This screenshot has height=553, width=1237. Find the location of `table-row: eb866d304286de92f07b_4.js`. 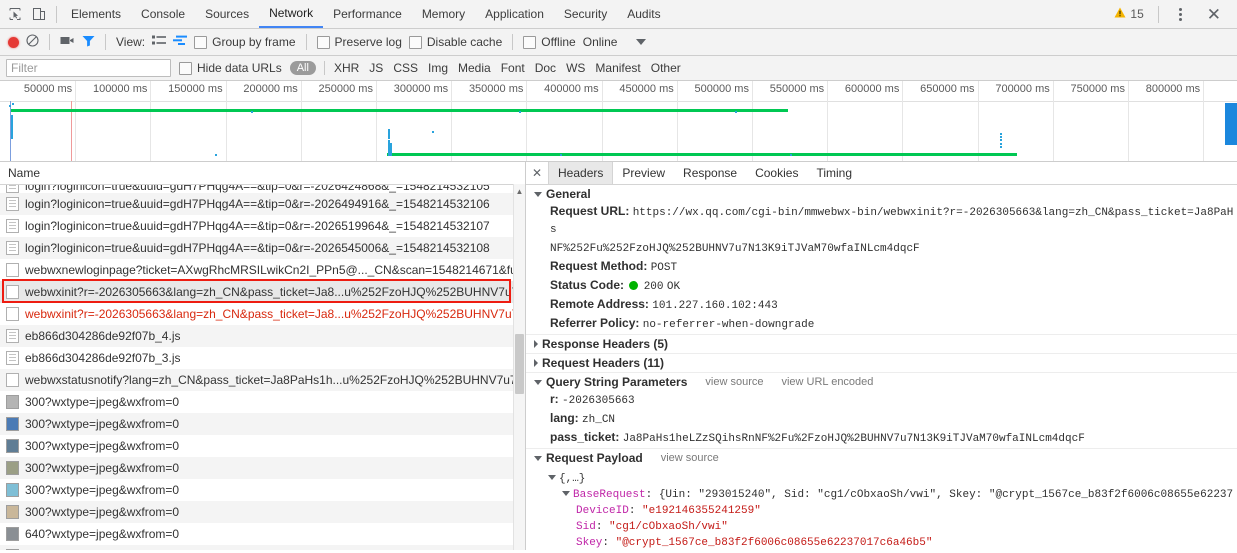

table-row: eb866d304286de92f07b_4.js is located at coordinates (262, 336).